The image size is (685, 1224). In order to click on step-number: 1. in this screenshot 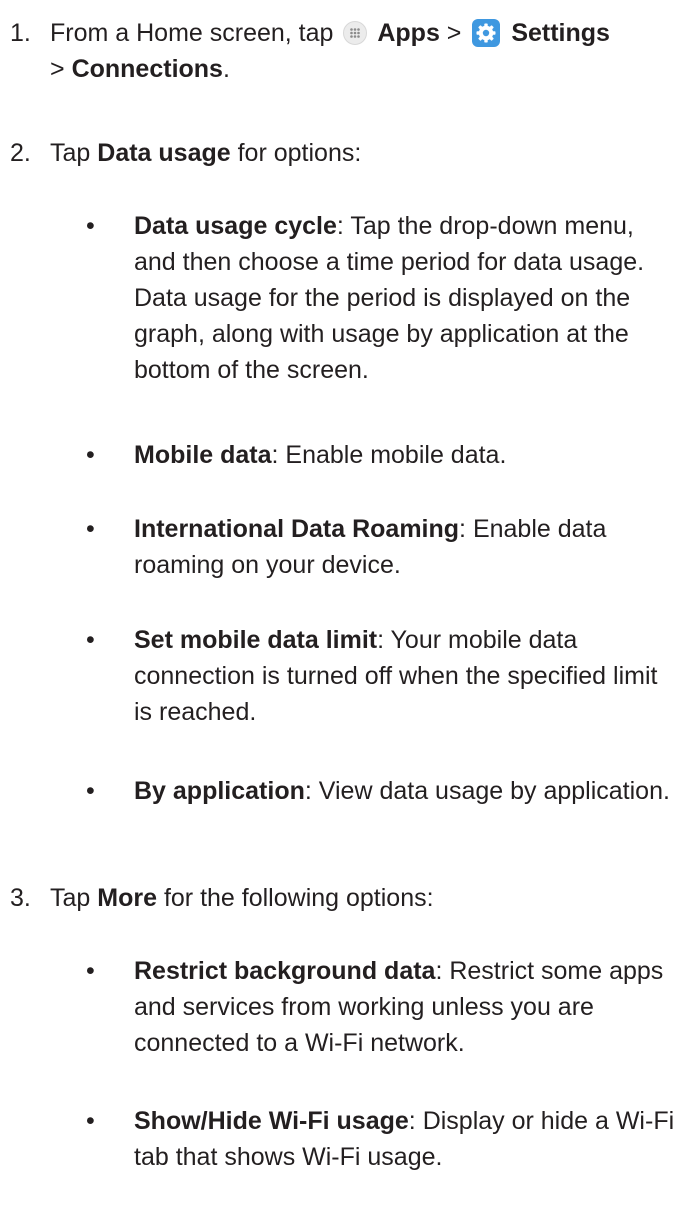, I will do `click(20, 33)`.